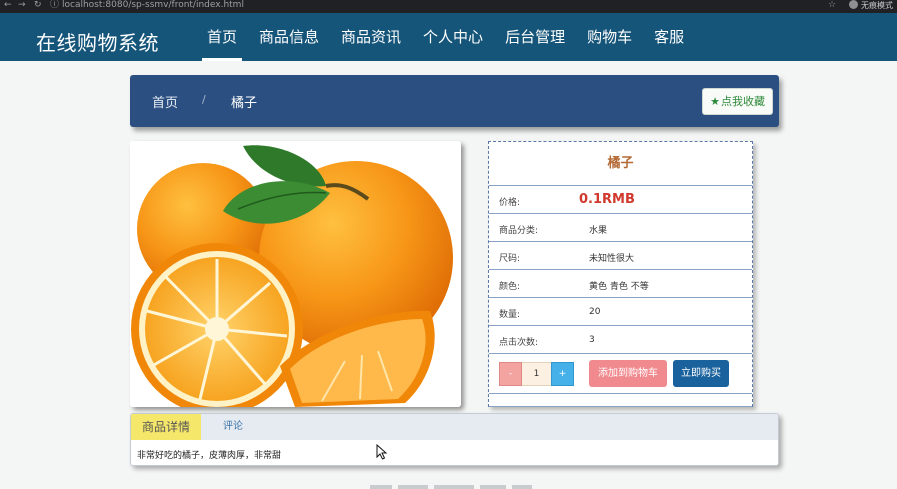  I want to click on size-value: 未知性很大, so click(612, 259).